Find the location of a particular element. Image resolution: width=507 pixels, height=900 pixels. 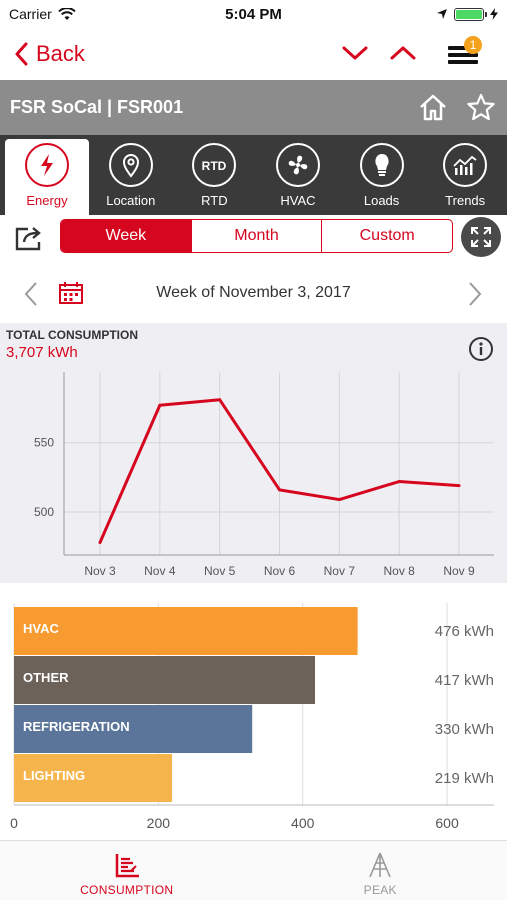

x-tick-label: Nov 3 is located at coordinates (100, 571).